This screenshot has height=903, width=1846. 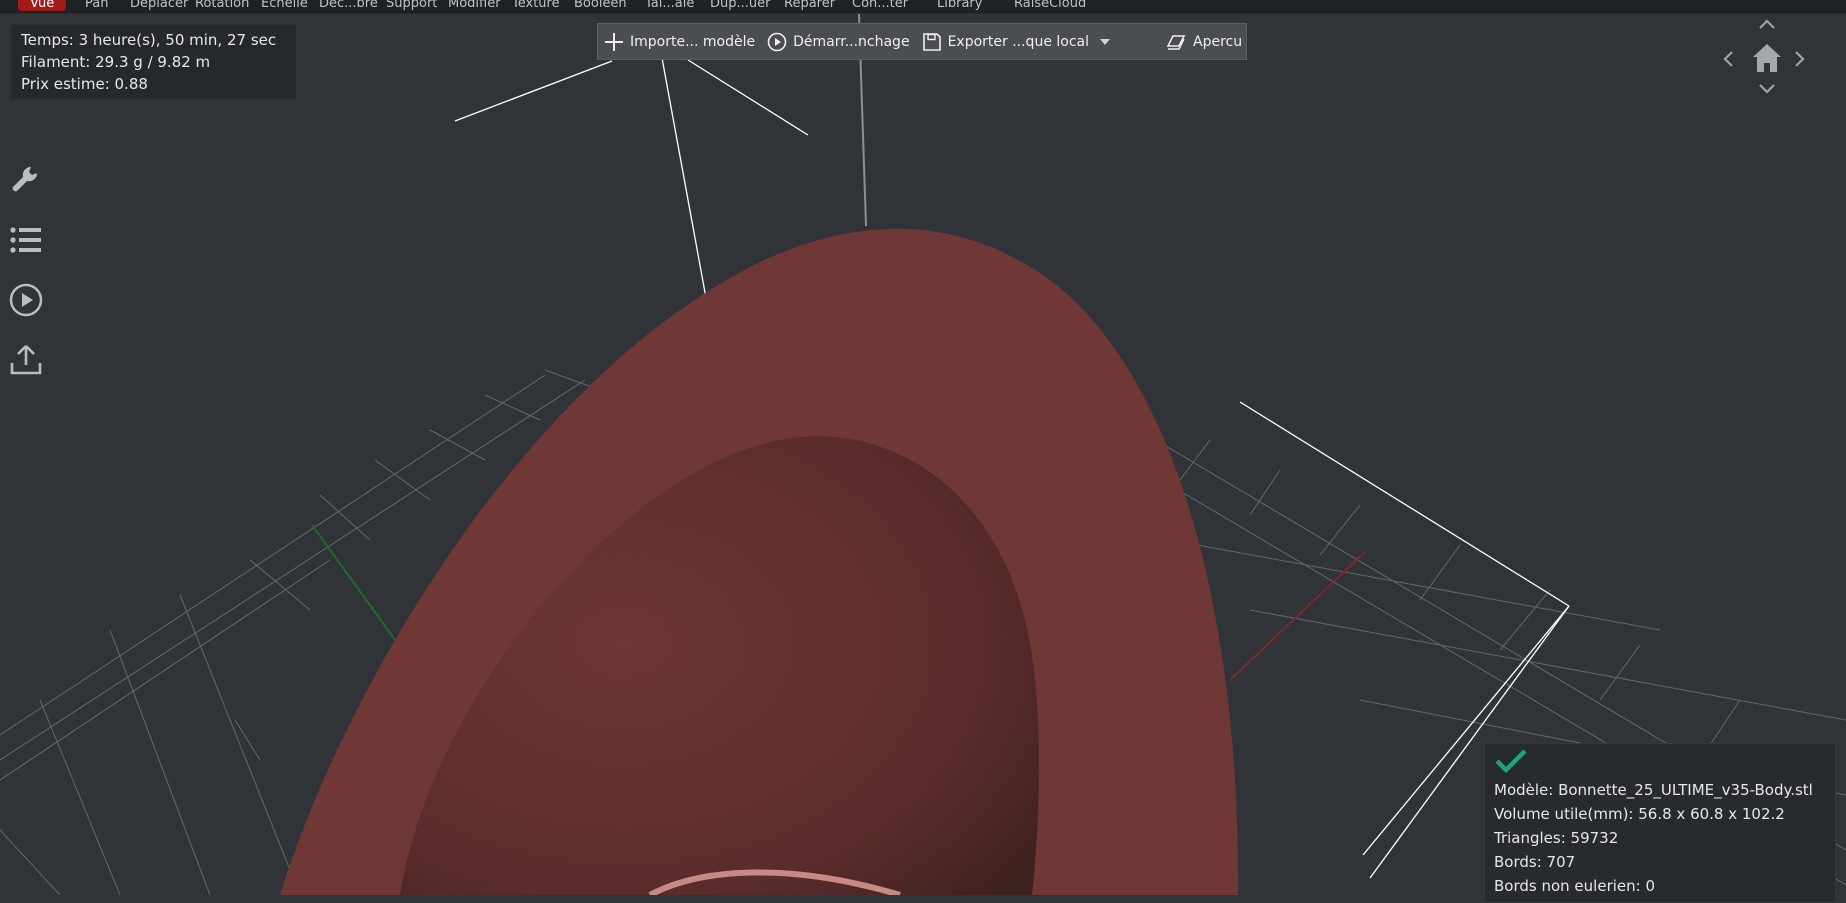 I want to click on preview-button: Apercu, so click(x=1186, y=41).